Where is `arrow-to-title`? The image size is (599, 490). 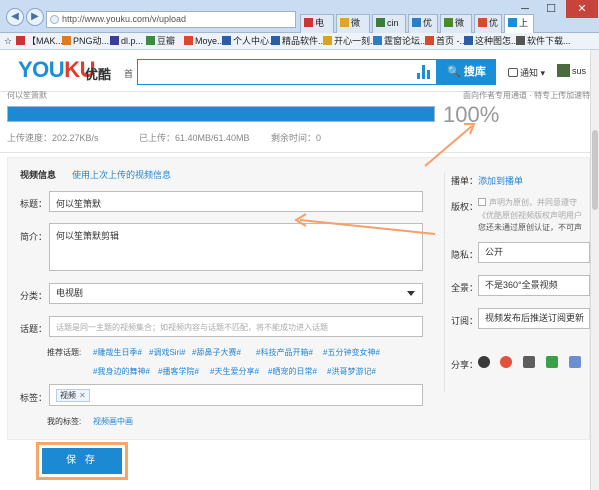 arrow-to-title is located at coordinates (367, 227).